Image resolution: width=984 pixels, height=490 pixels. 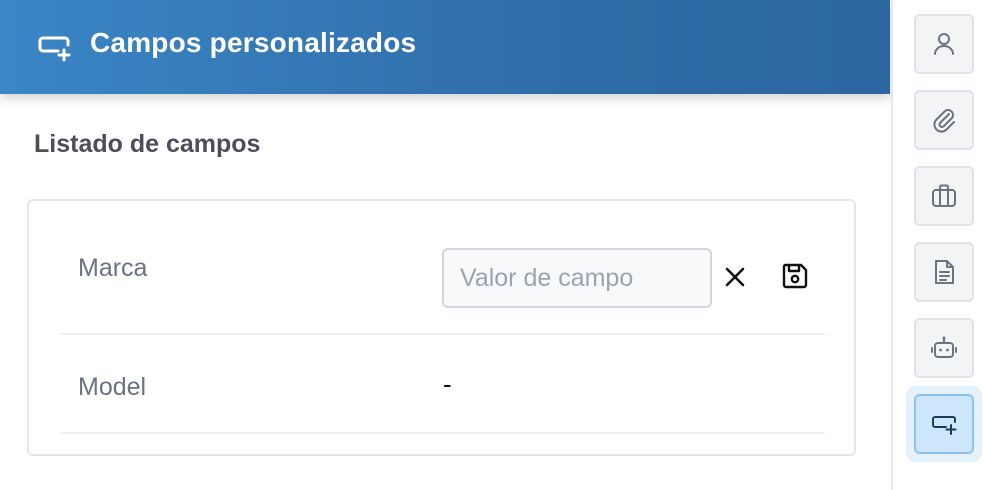 I want to click on robot-icon, so click(x=944, y=347).